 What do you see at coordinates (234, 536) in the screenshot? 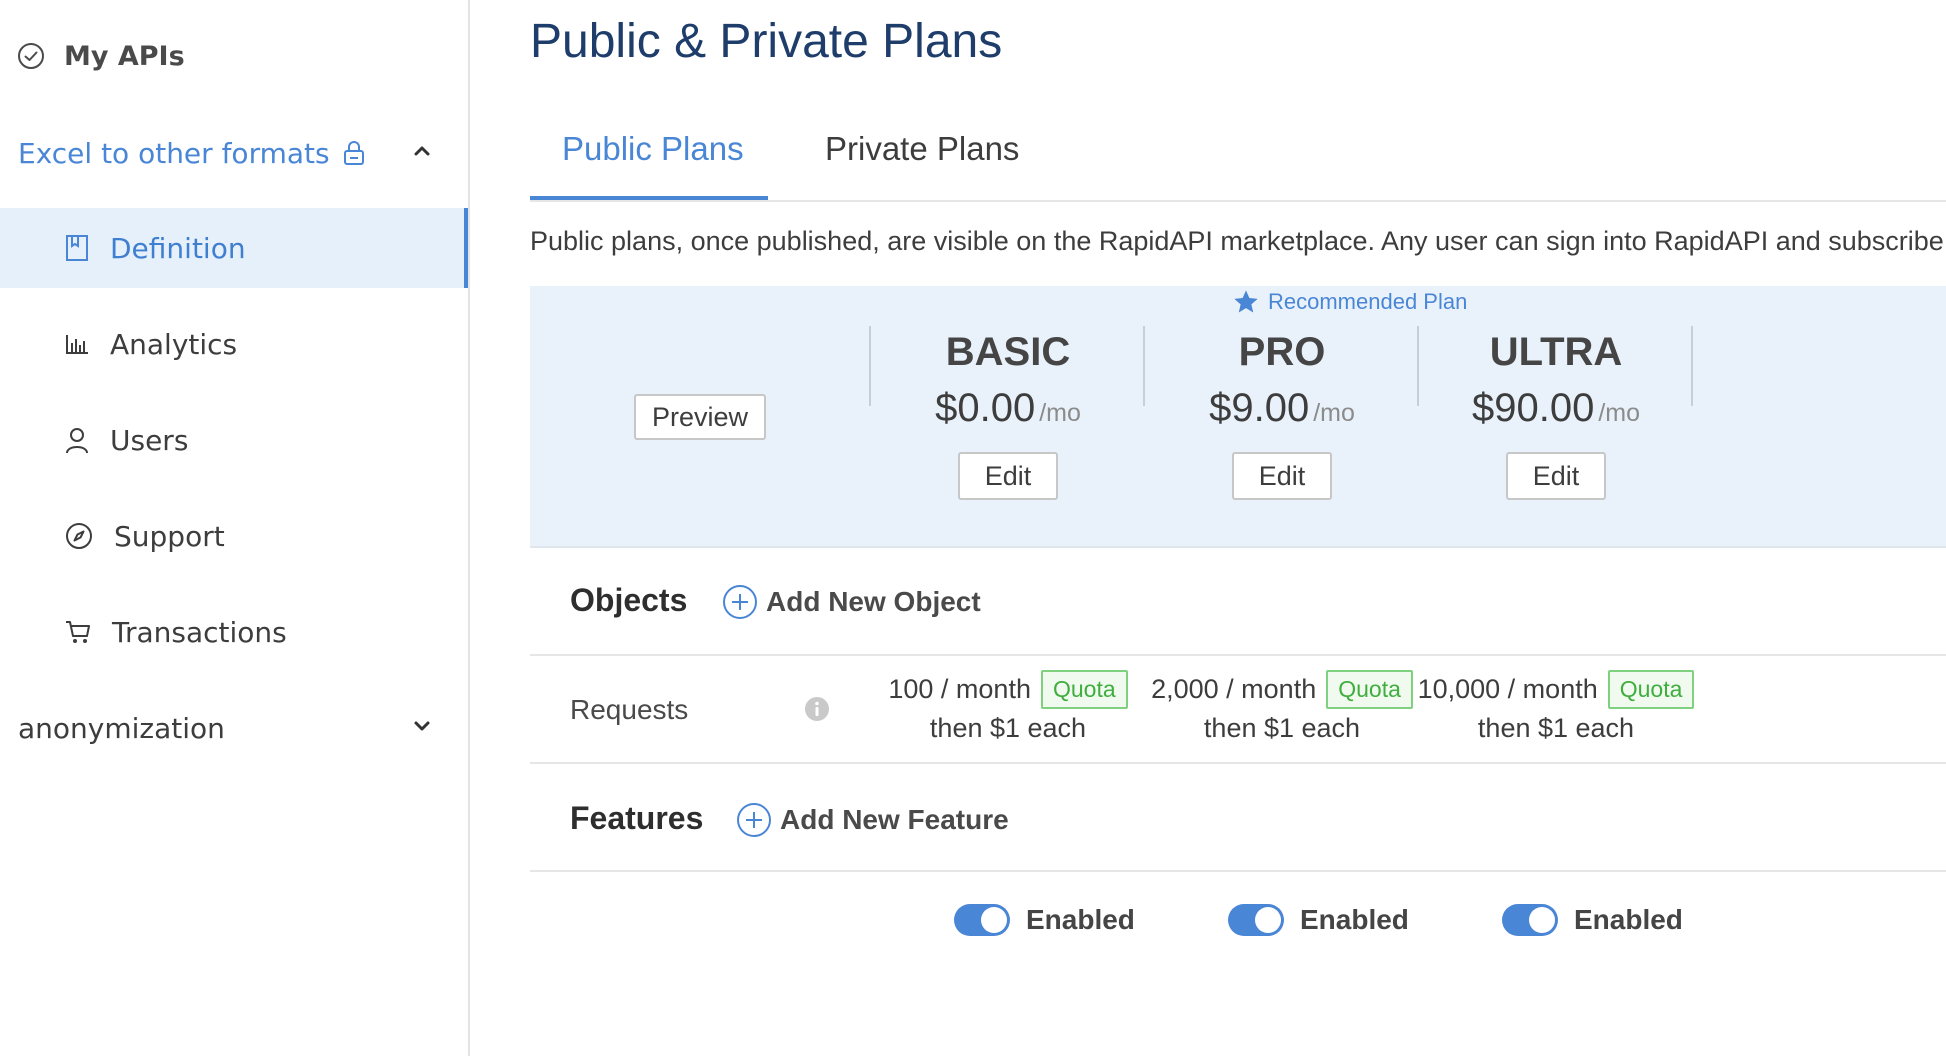
I see `sidebar-item-support: Support` at bounding box center [234, 536].